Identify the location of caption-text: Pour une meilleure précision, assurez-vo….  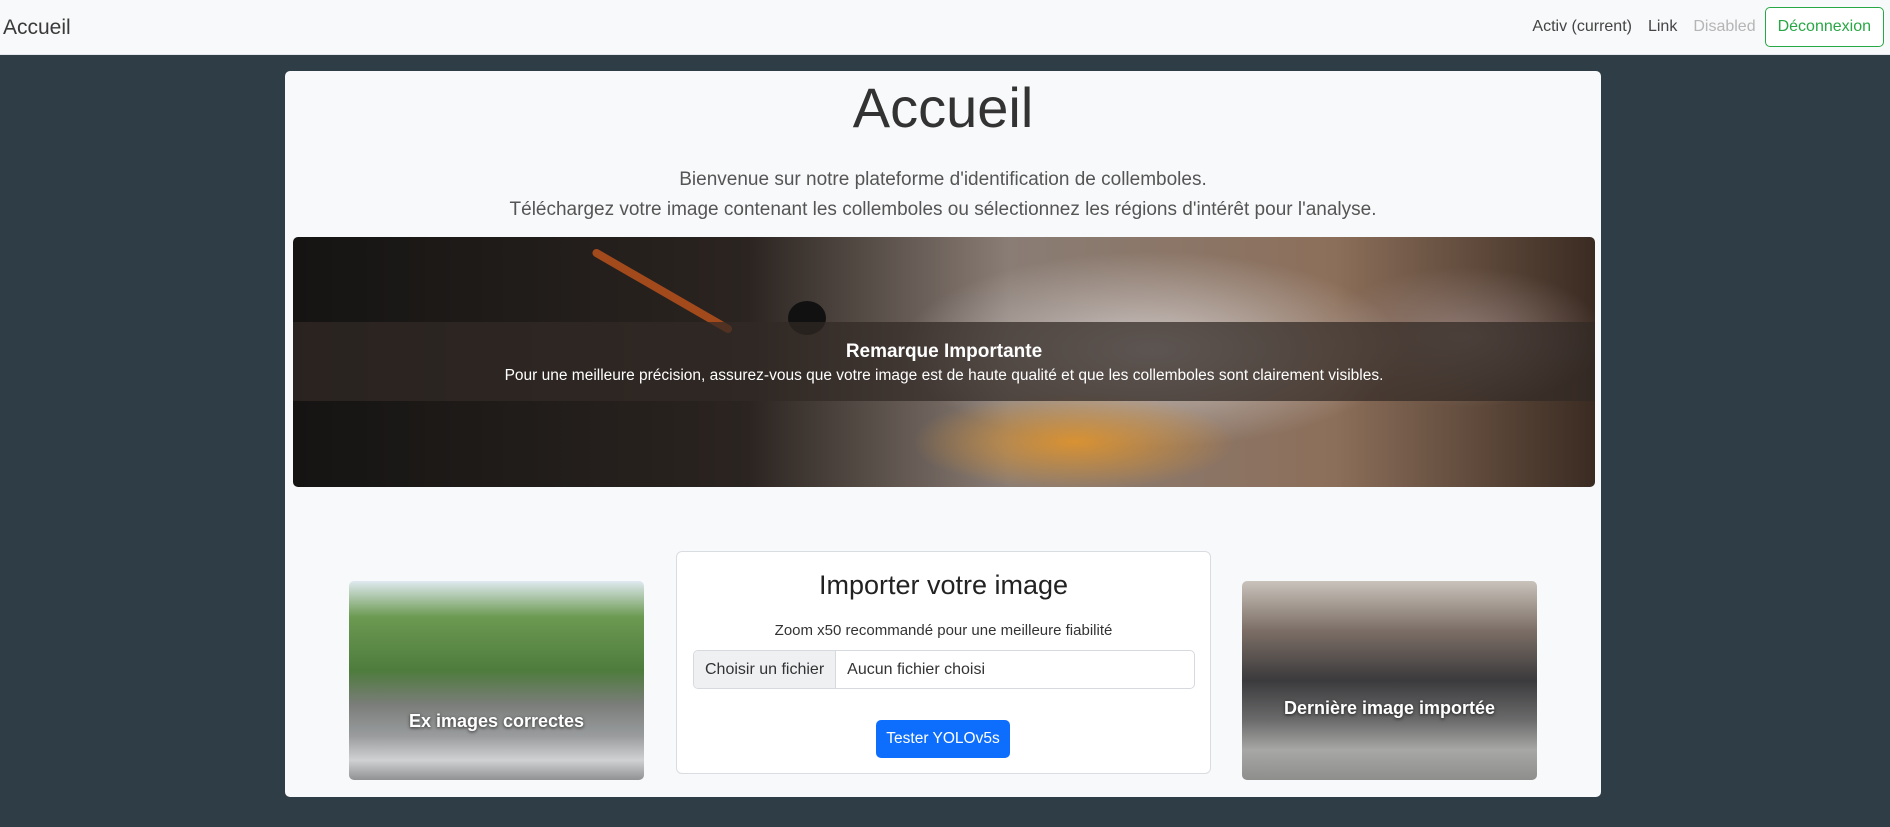
(944, 375).